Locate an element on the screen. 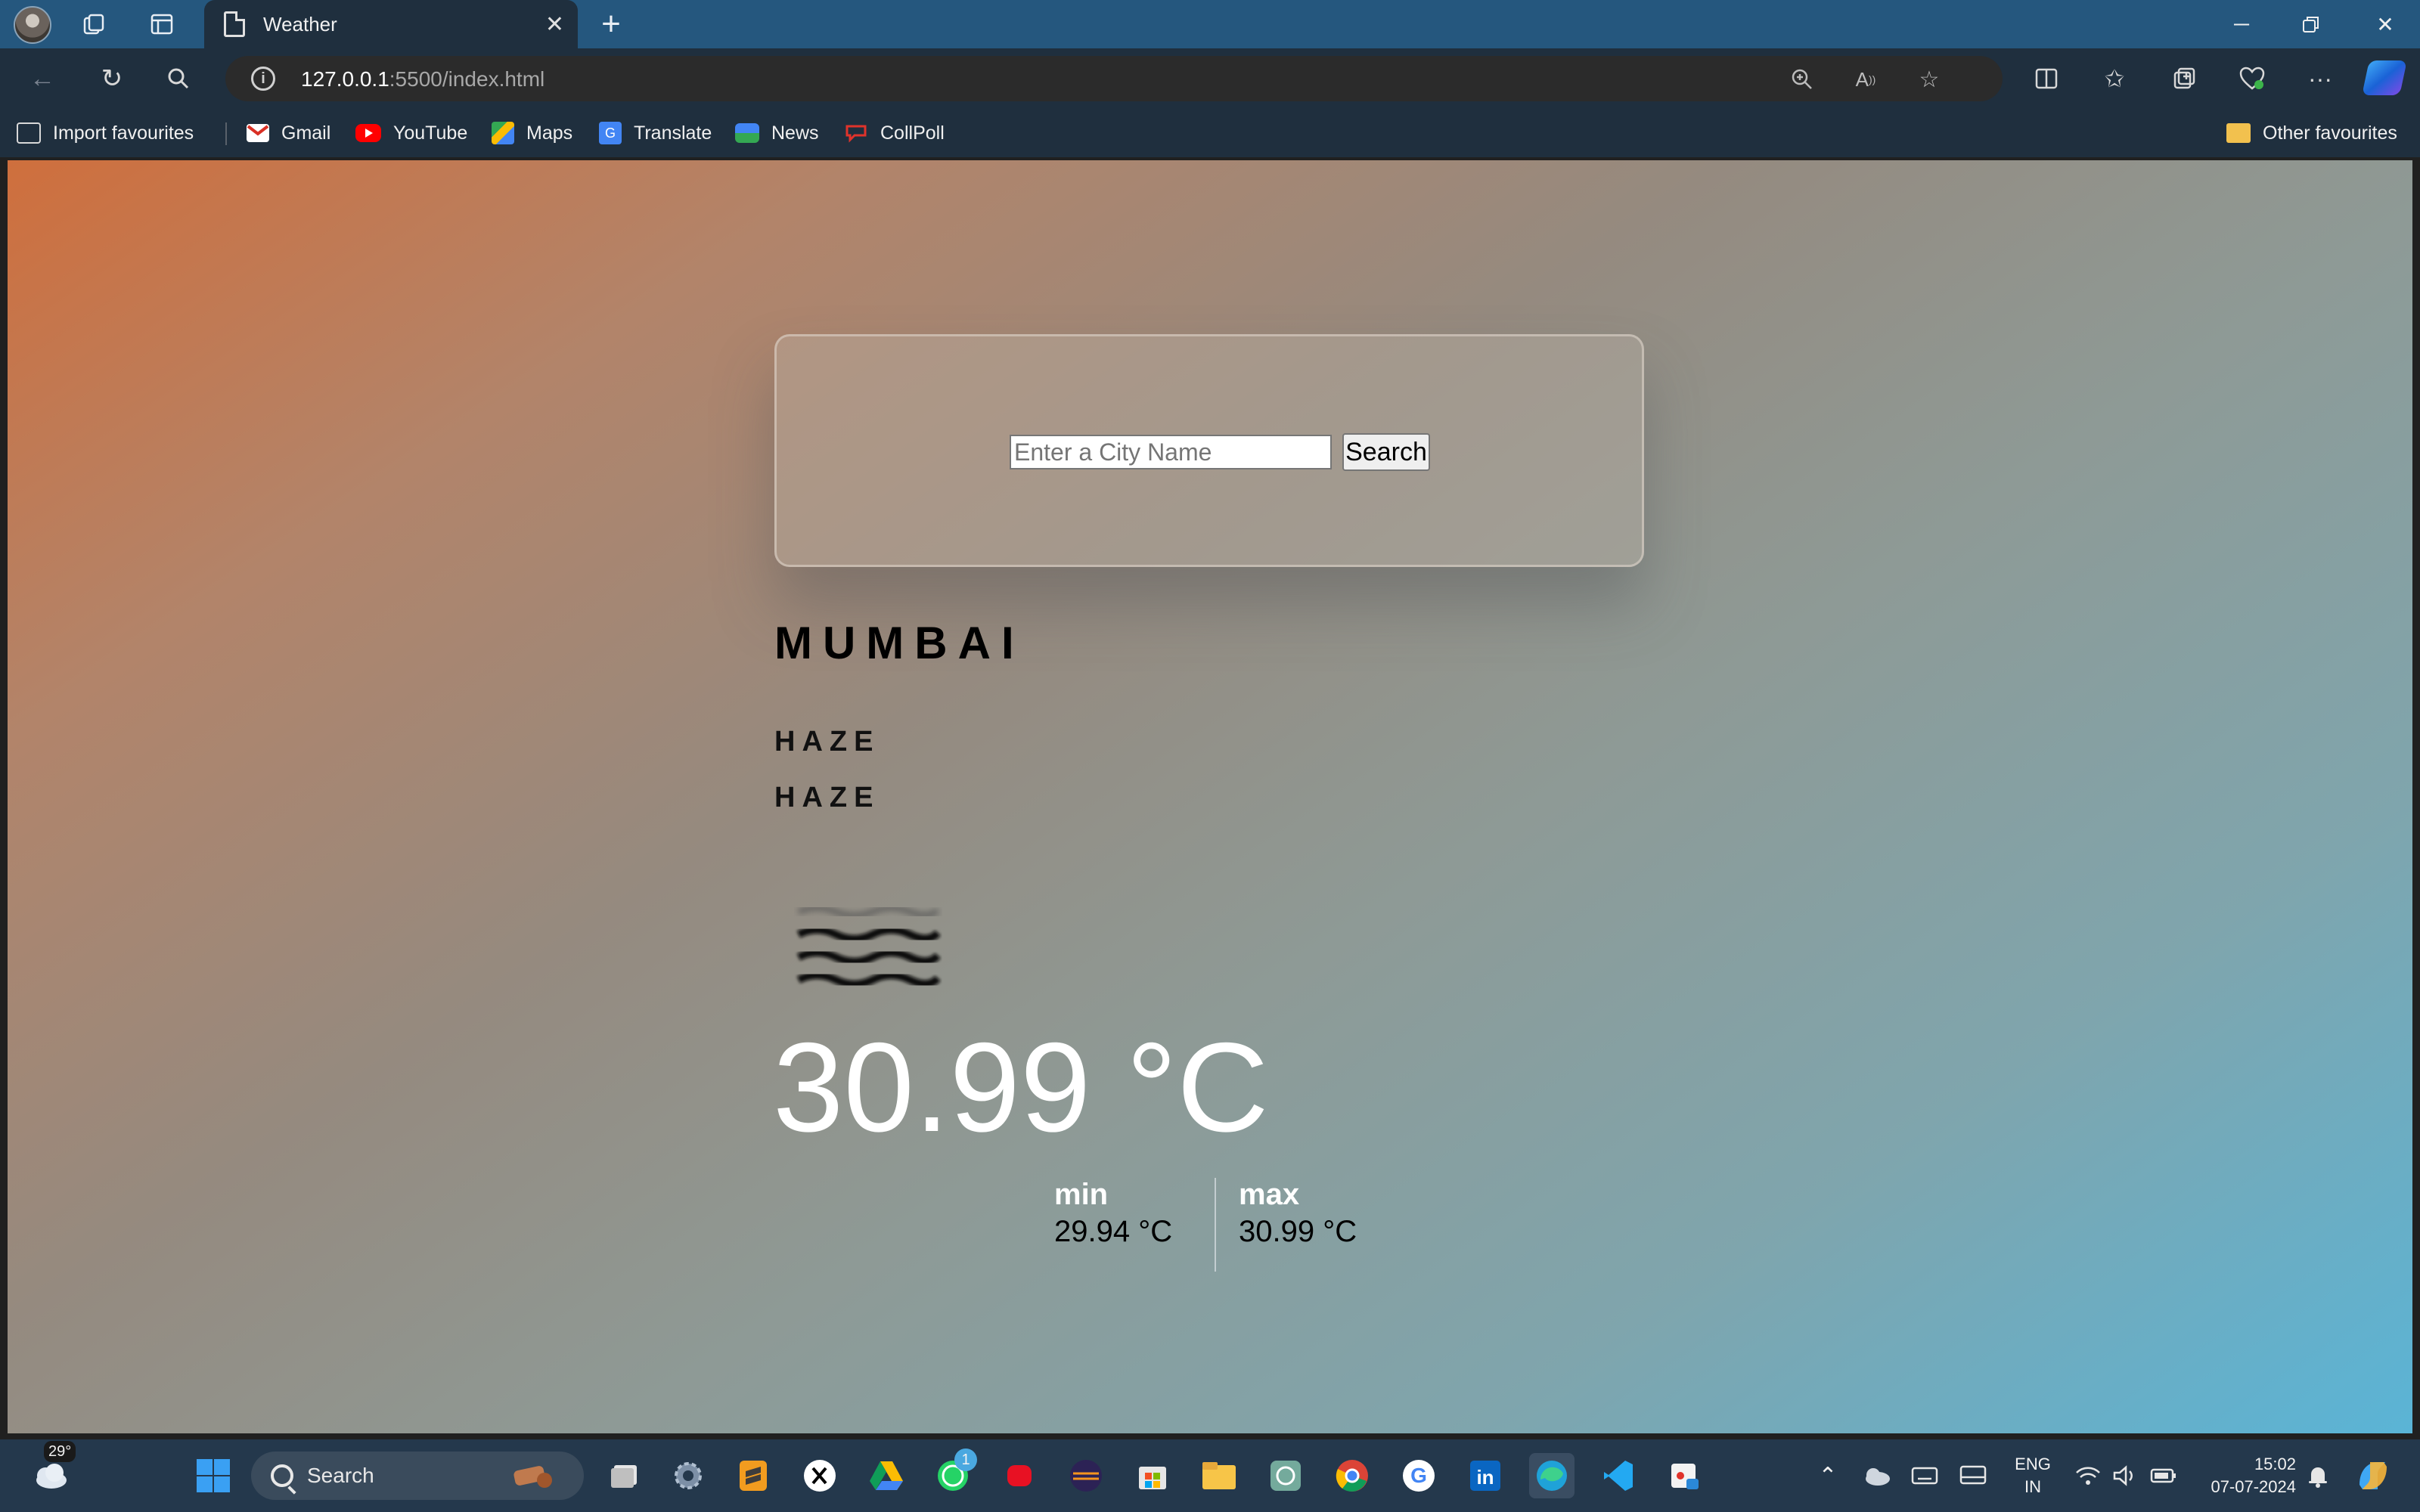 The image size is (2420, 1512). min-max-panel: min 29.94 °C max 30.99 °C is located at coordinates (1228, 1225).